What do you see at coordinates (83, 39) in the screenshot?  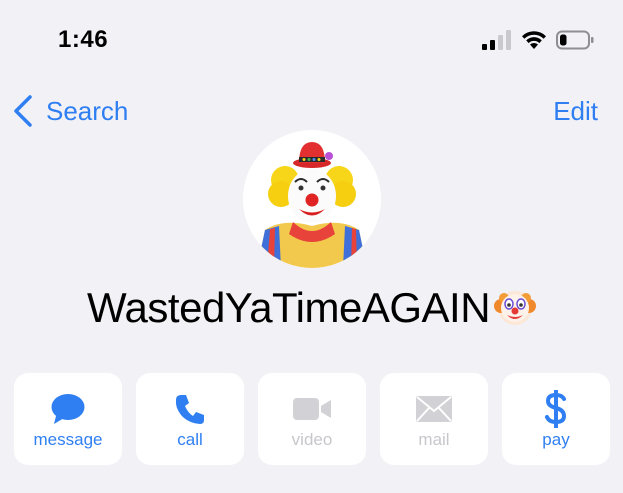 I see `status-time: 1:46` at bounding box center [83, 39].